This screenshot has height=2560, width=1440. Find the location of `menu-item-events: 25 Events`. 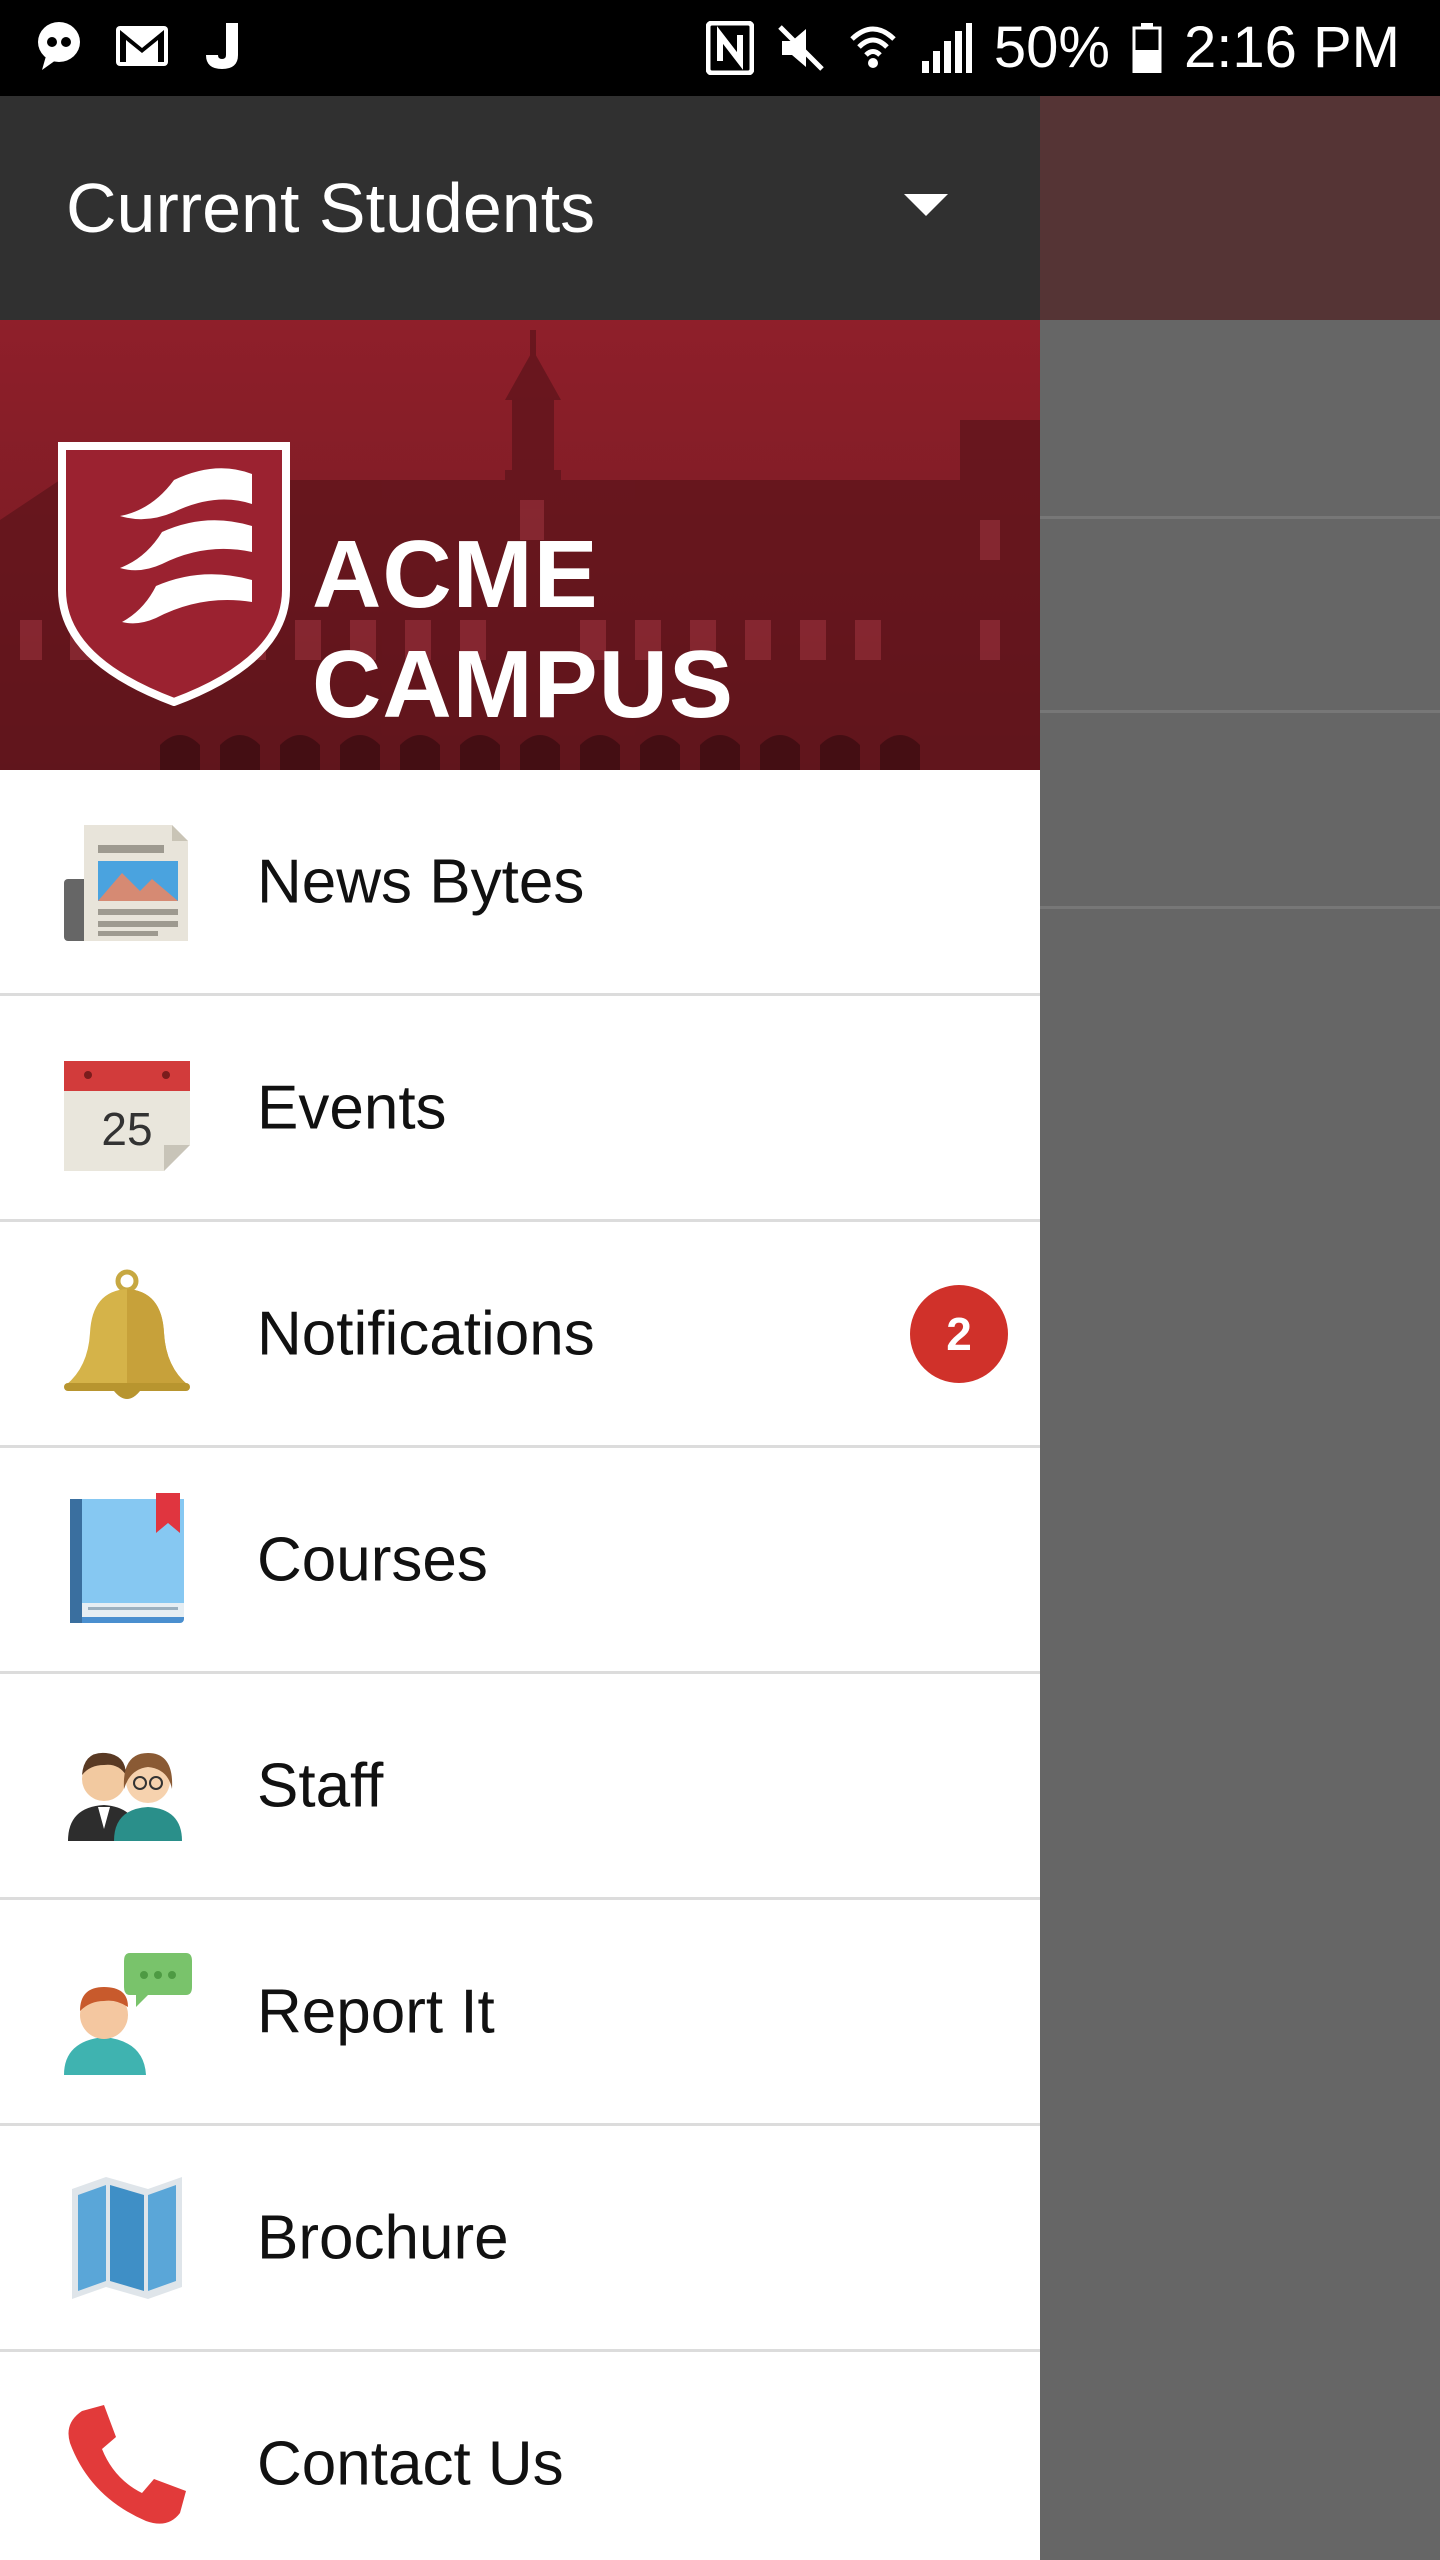

menu-item-events: 25 Events is located at coordinates (520, 1109).